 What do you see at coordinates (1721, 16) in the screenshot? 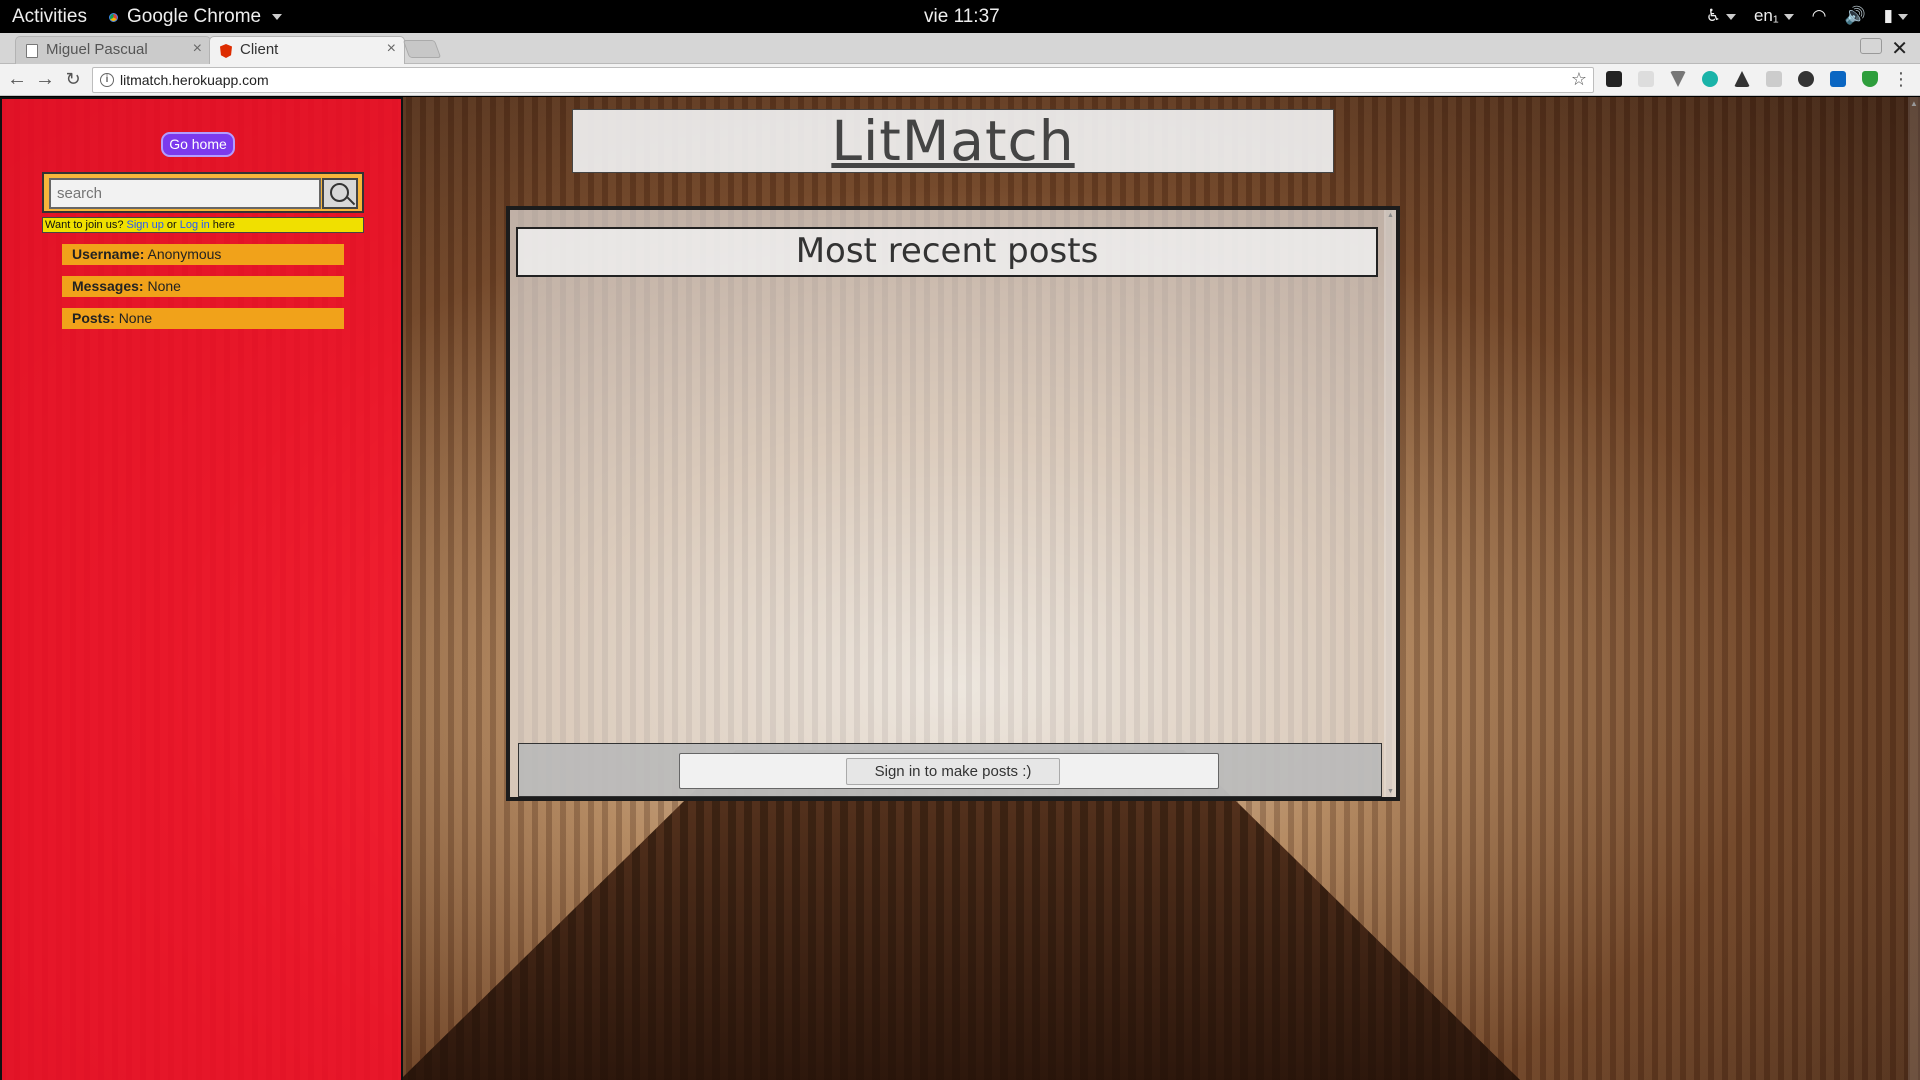
I see `accessibility-icon: ♿` at bounding box center [1721, 16].